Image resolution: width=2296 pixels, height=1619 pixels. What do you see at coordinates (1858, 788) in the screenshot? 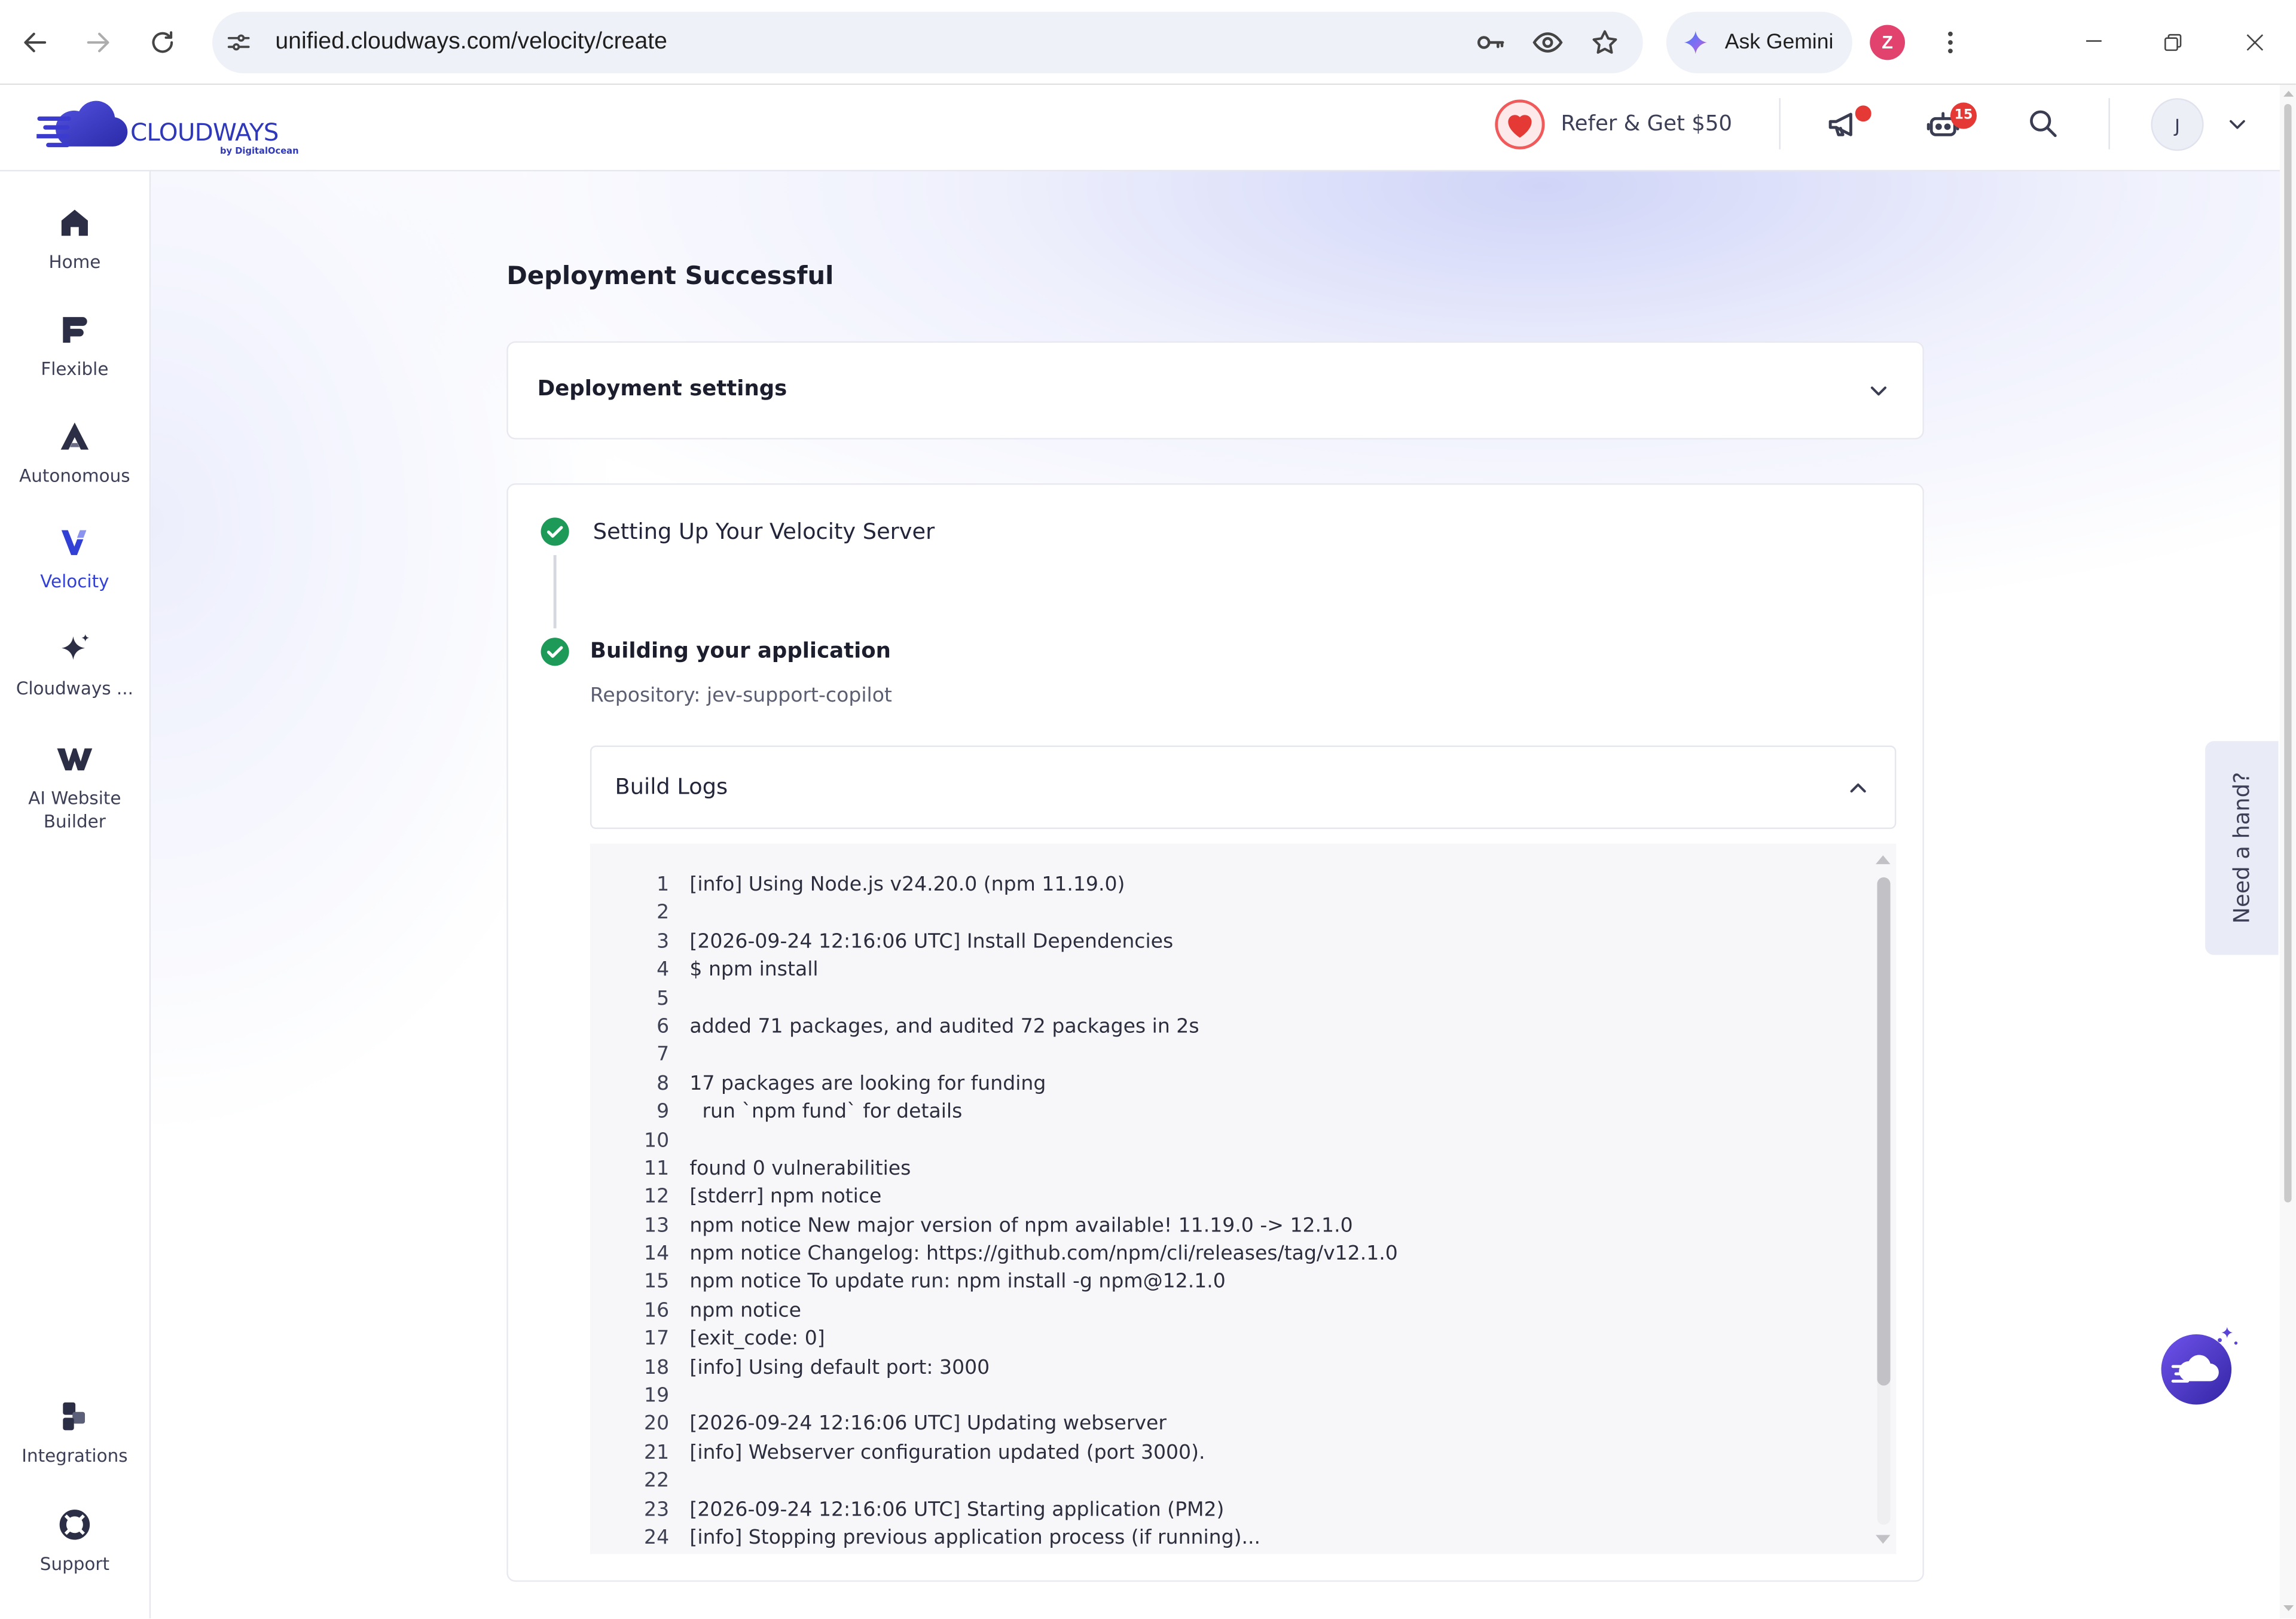
I see `chevron-up-icon` at bounding box center [1858, 788].